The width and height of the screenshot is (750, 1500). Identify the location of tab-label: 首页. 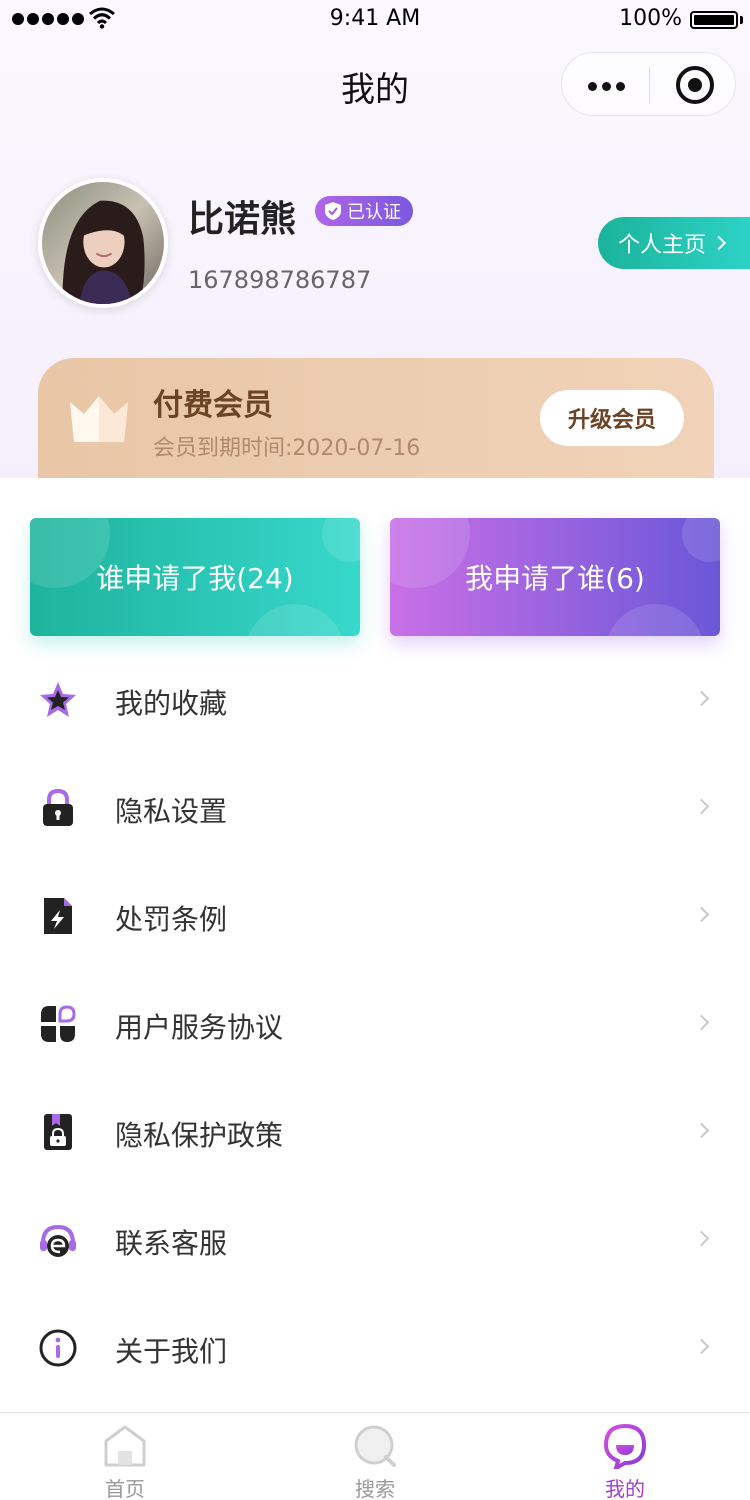
(125, 1488).